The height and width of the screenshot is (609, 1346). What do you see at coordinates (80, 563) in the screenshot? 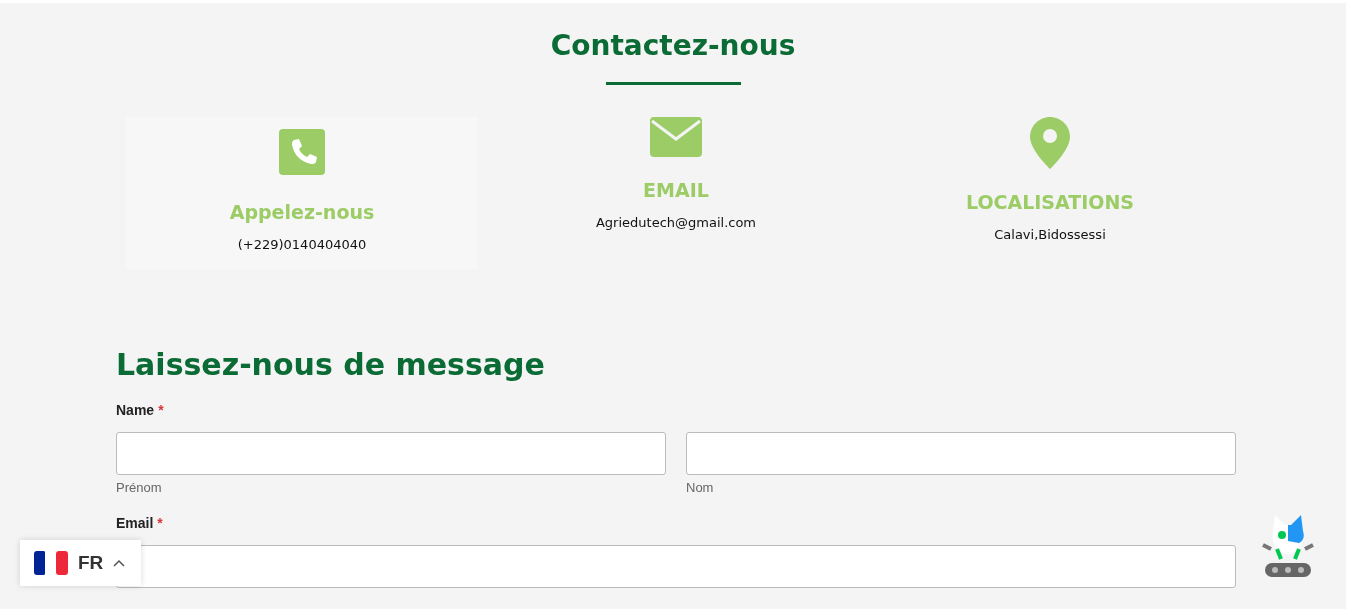
I see `language-switcher: FR` at bounding box center [80, 563].